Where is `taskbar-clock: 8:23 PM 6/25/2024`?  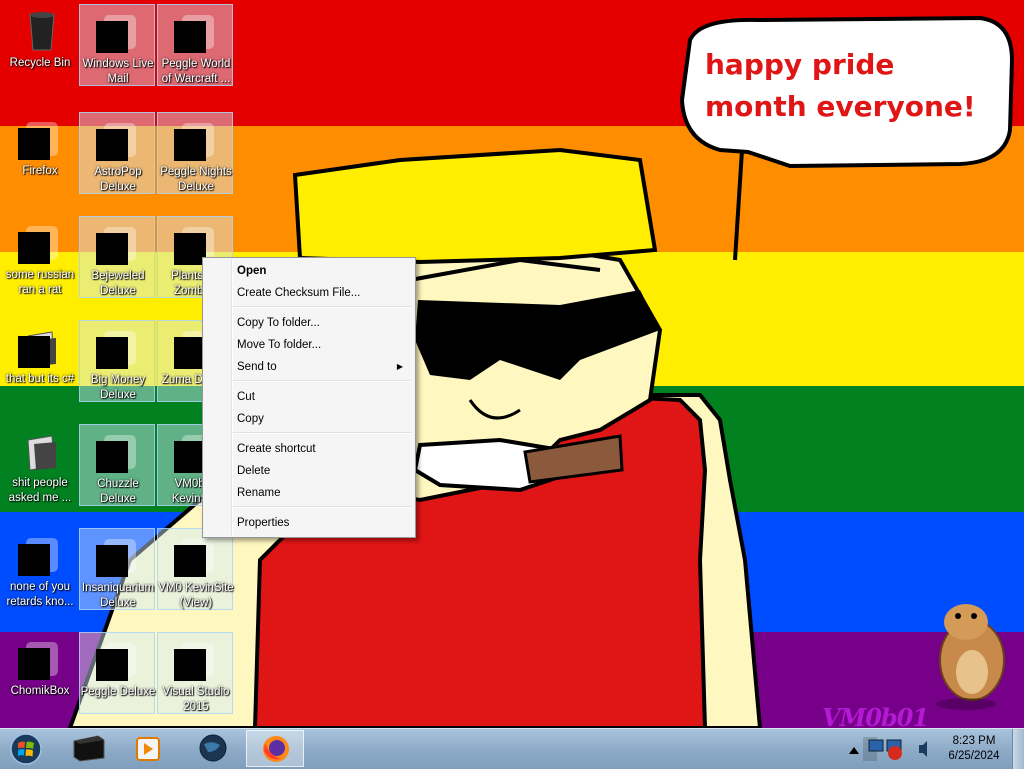 taskbar-clock: 8:23 PM 6/25/2024 is located at coordinates (974, 749).